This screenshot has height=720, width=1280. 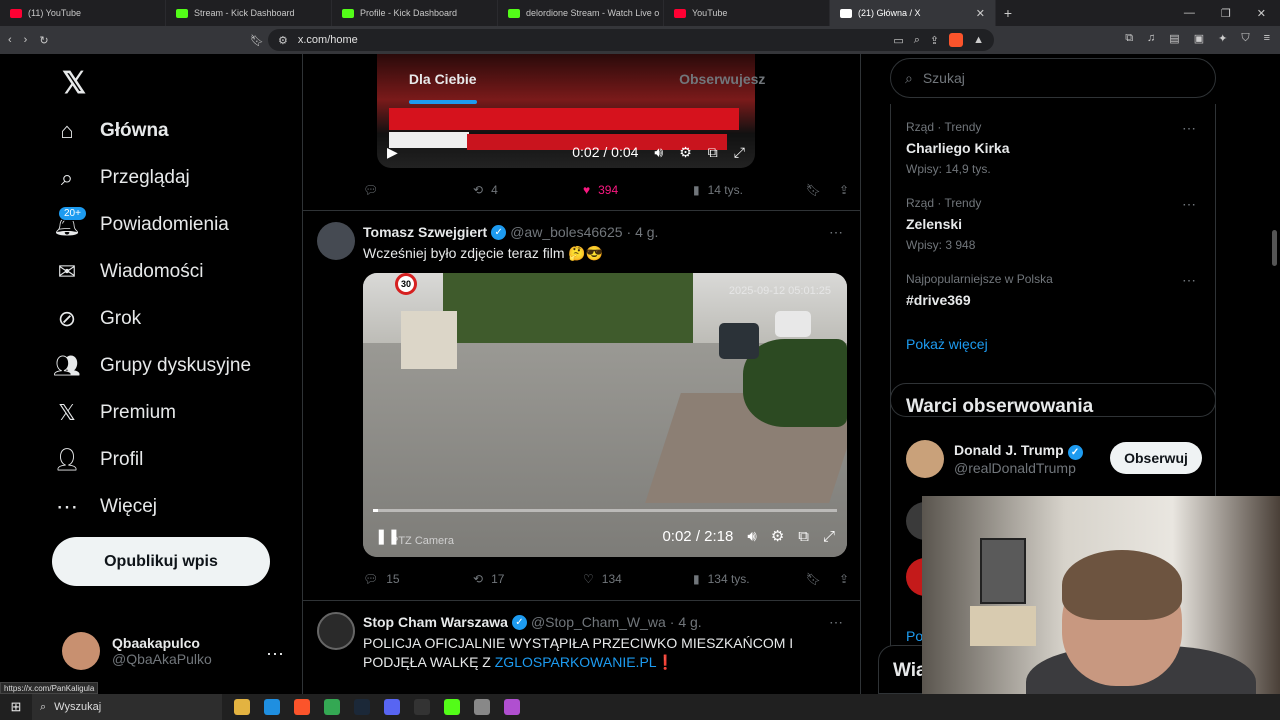 I want to click on steam-icon, so click(x=362, y=707).